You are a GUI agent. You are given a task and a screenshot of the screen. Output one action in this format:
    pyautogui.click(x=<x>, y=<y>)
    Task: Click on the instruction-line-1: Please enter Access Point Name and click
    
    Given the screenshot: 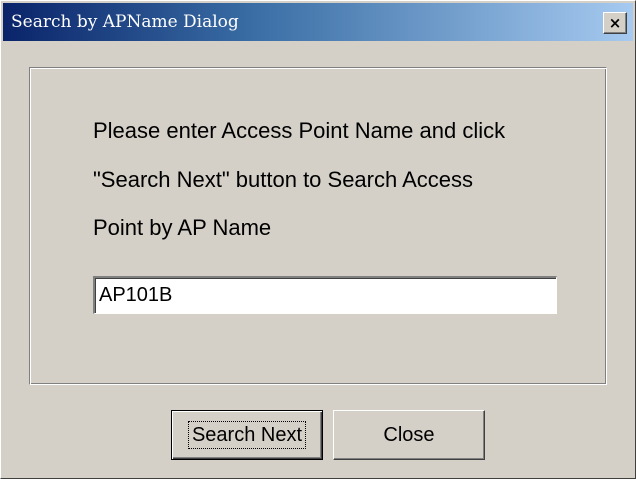 What is the action you would take?
    pyautogui.click(x=299, y=130)
    